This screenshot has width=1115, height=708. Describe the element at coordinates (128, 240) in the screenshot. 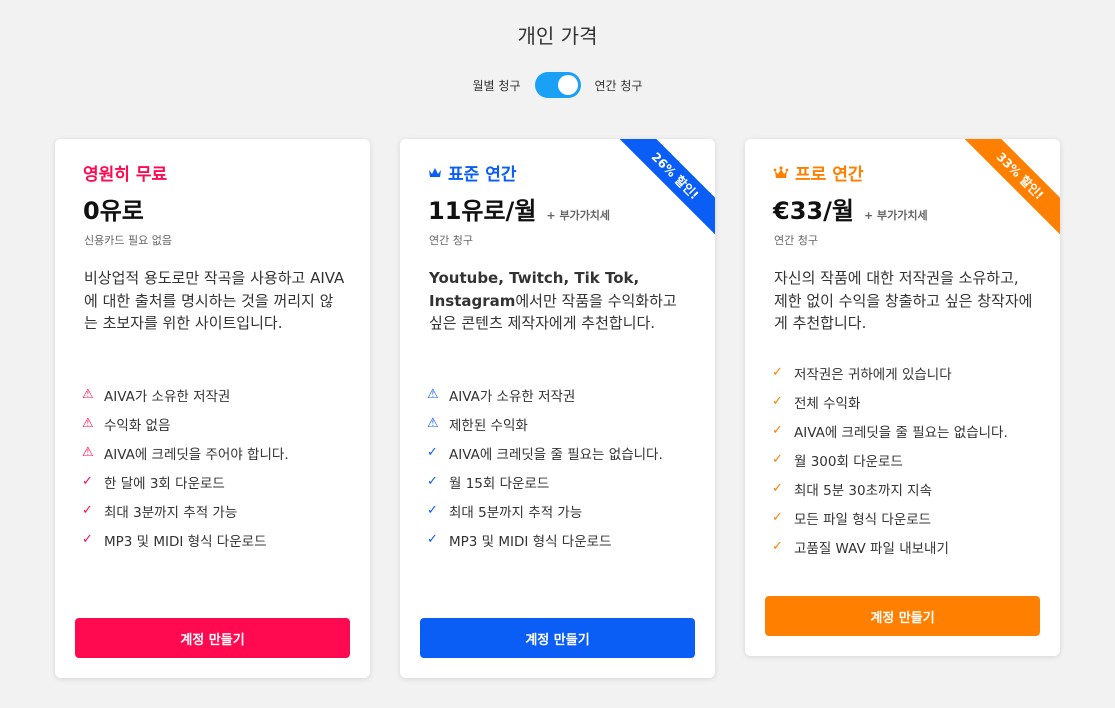

I see `plan-sub-note: 신용카드 필요 없음` at that location.